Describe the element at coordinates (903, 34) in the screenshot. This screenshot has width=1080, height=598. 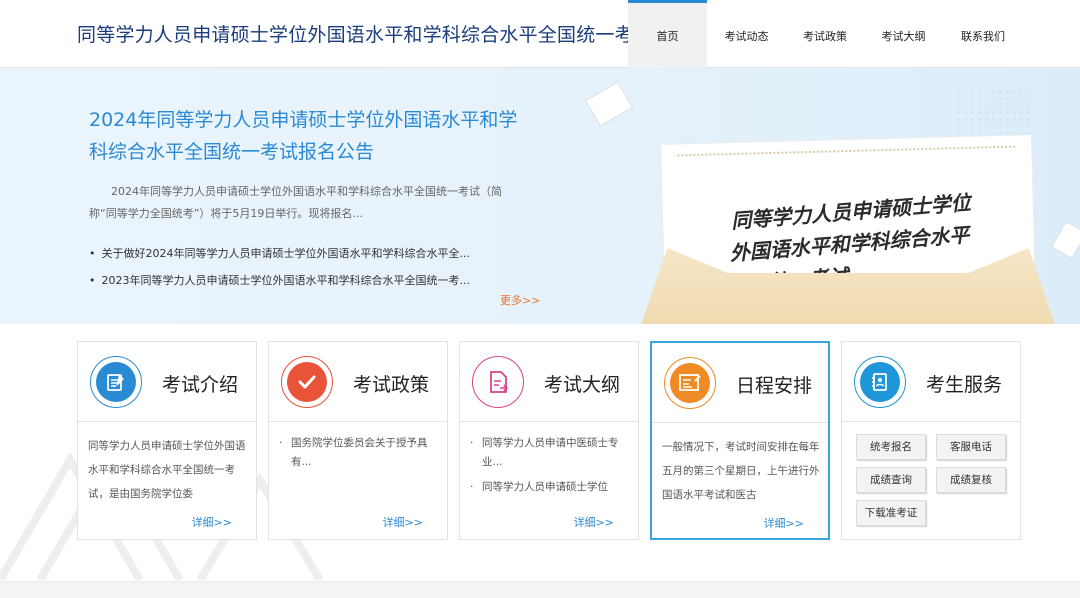
I see `nav-exam-syllabus: 考试大纲` at that location.